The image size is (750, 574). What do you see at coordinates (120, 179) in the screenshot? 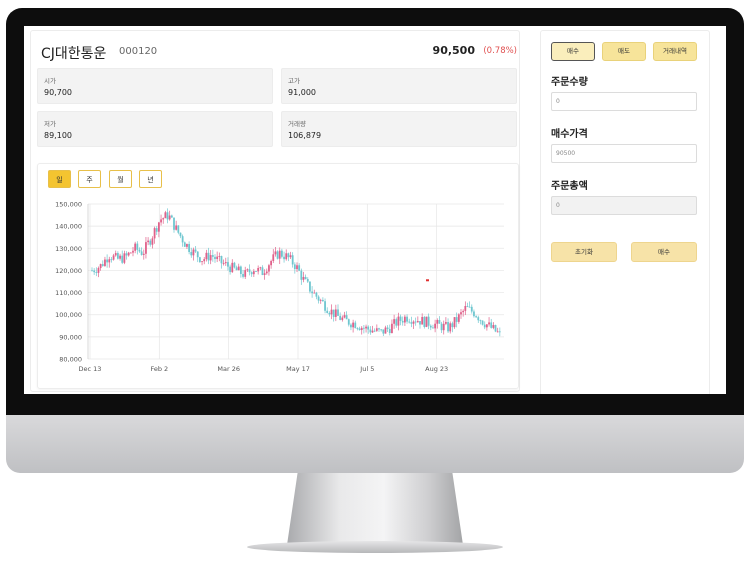
I see `period-button-month: 월` at bounding box center [120, 179].